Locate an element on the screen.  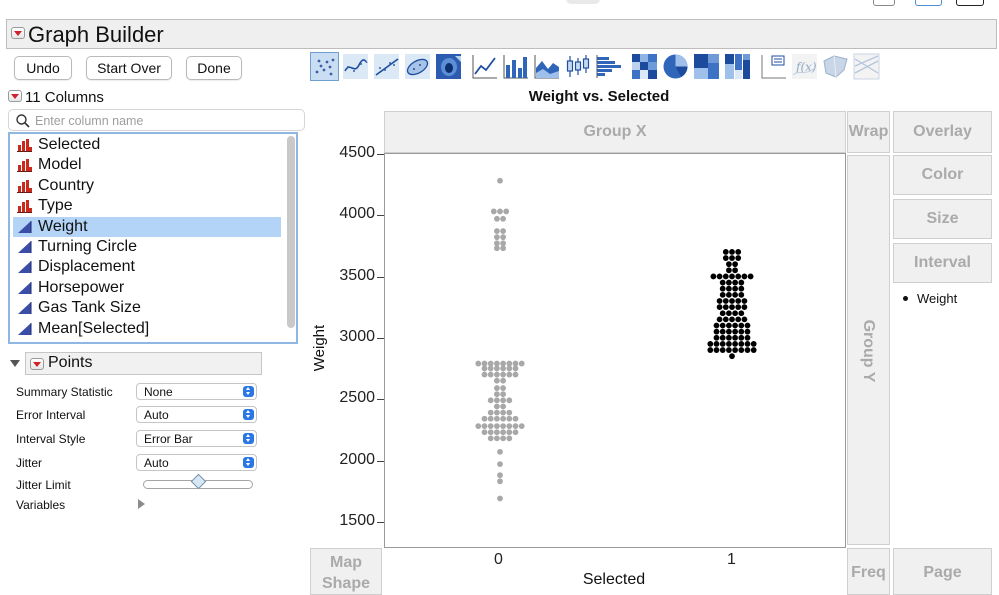
parallel-icon is located at coordinates (866, 66).